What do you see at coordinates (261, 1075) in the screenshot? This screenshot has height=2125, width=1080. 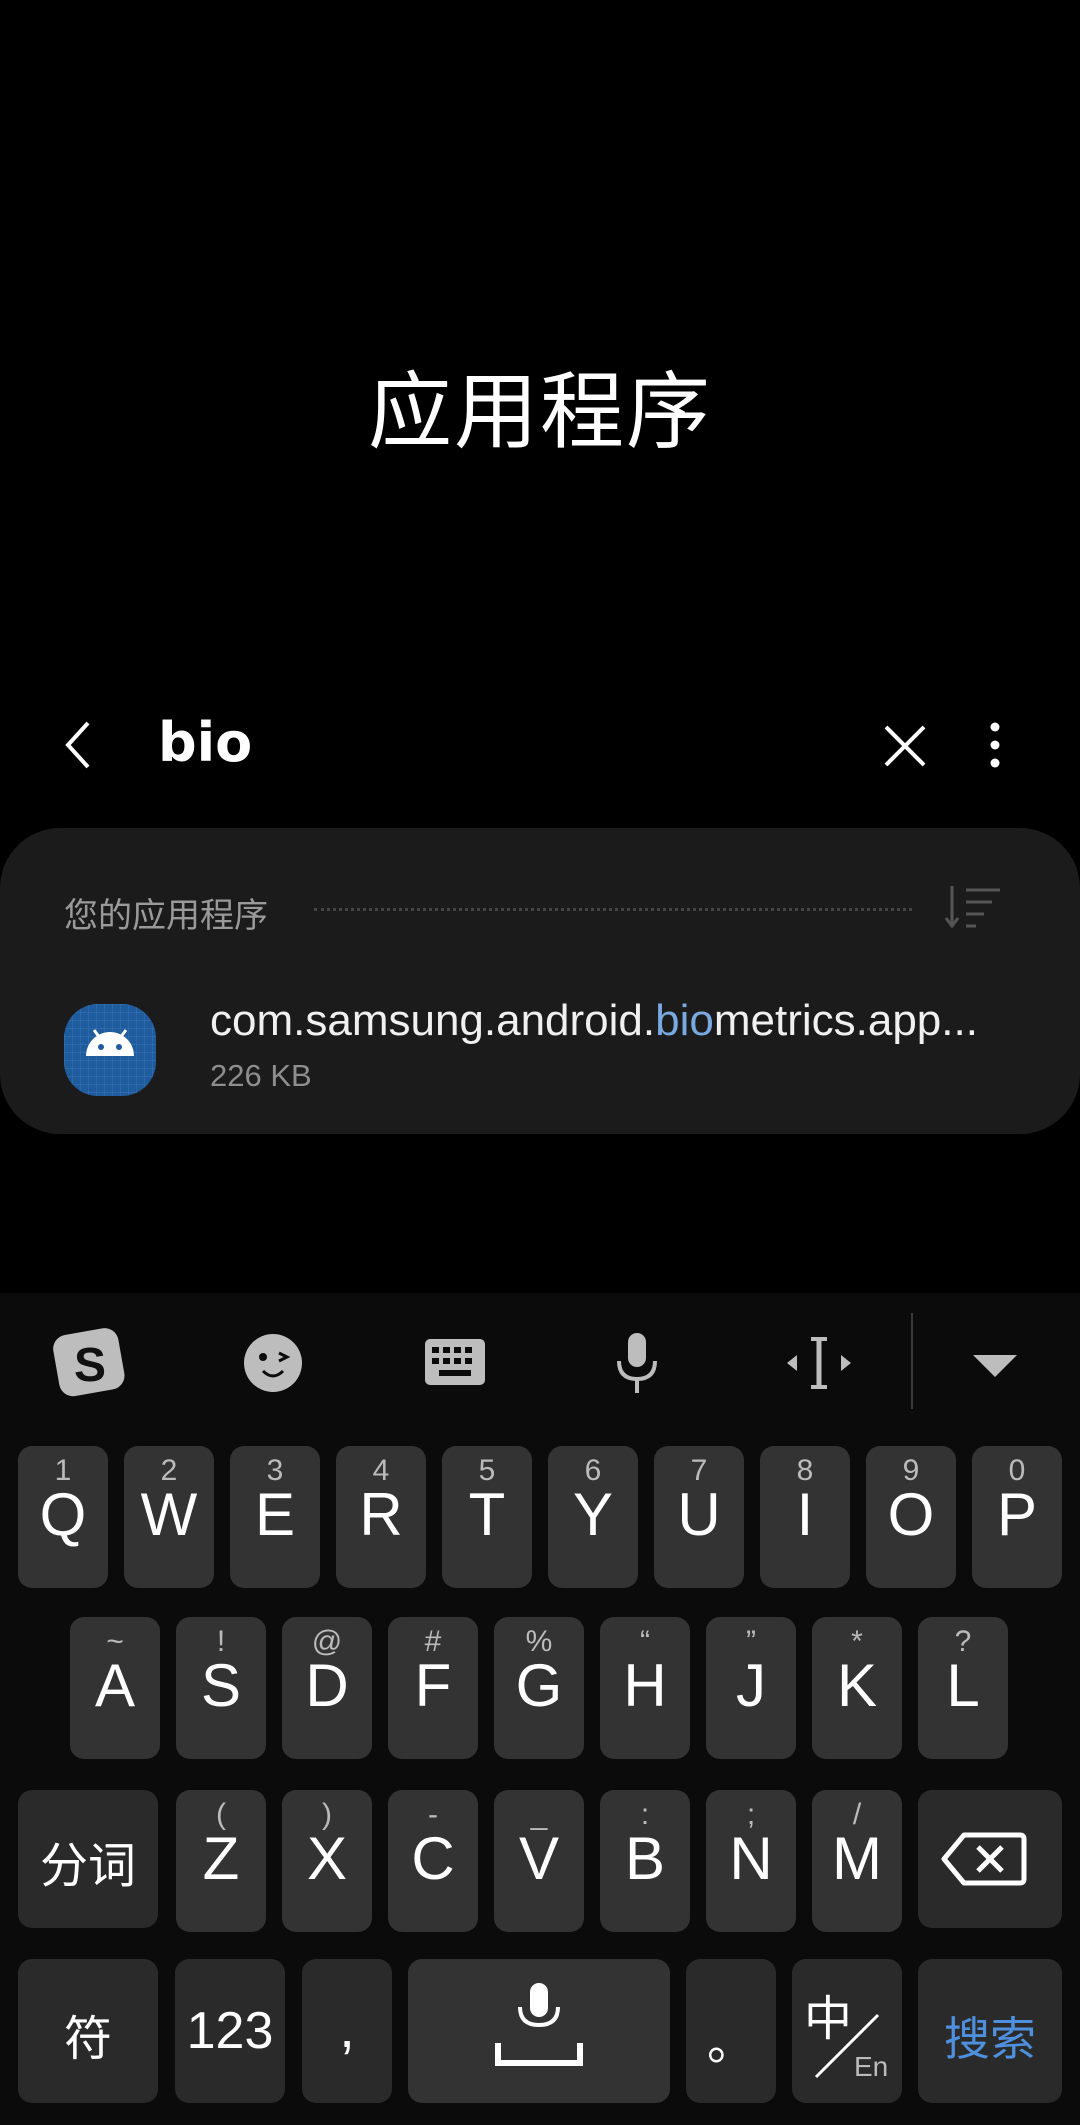 I see `app-size: 226 KB` at bounding box center [261, 1075].